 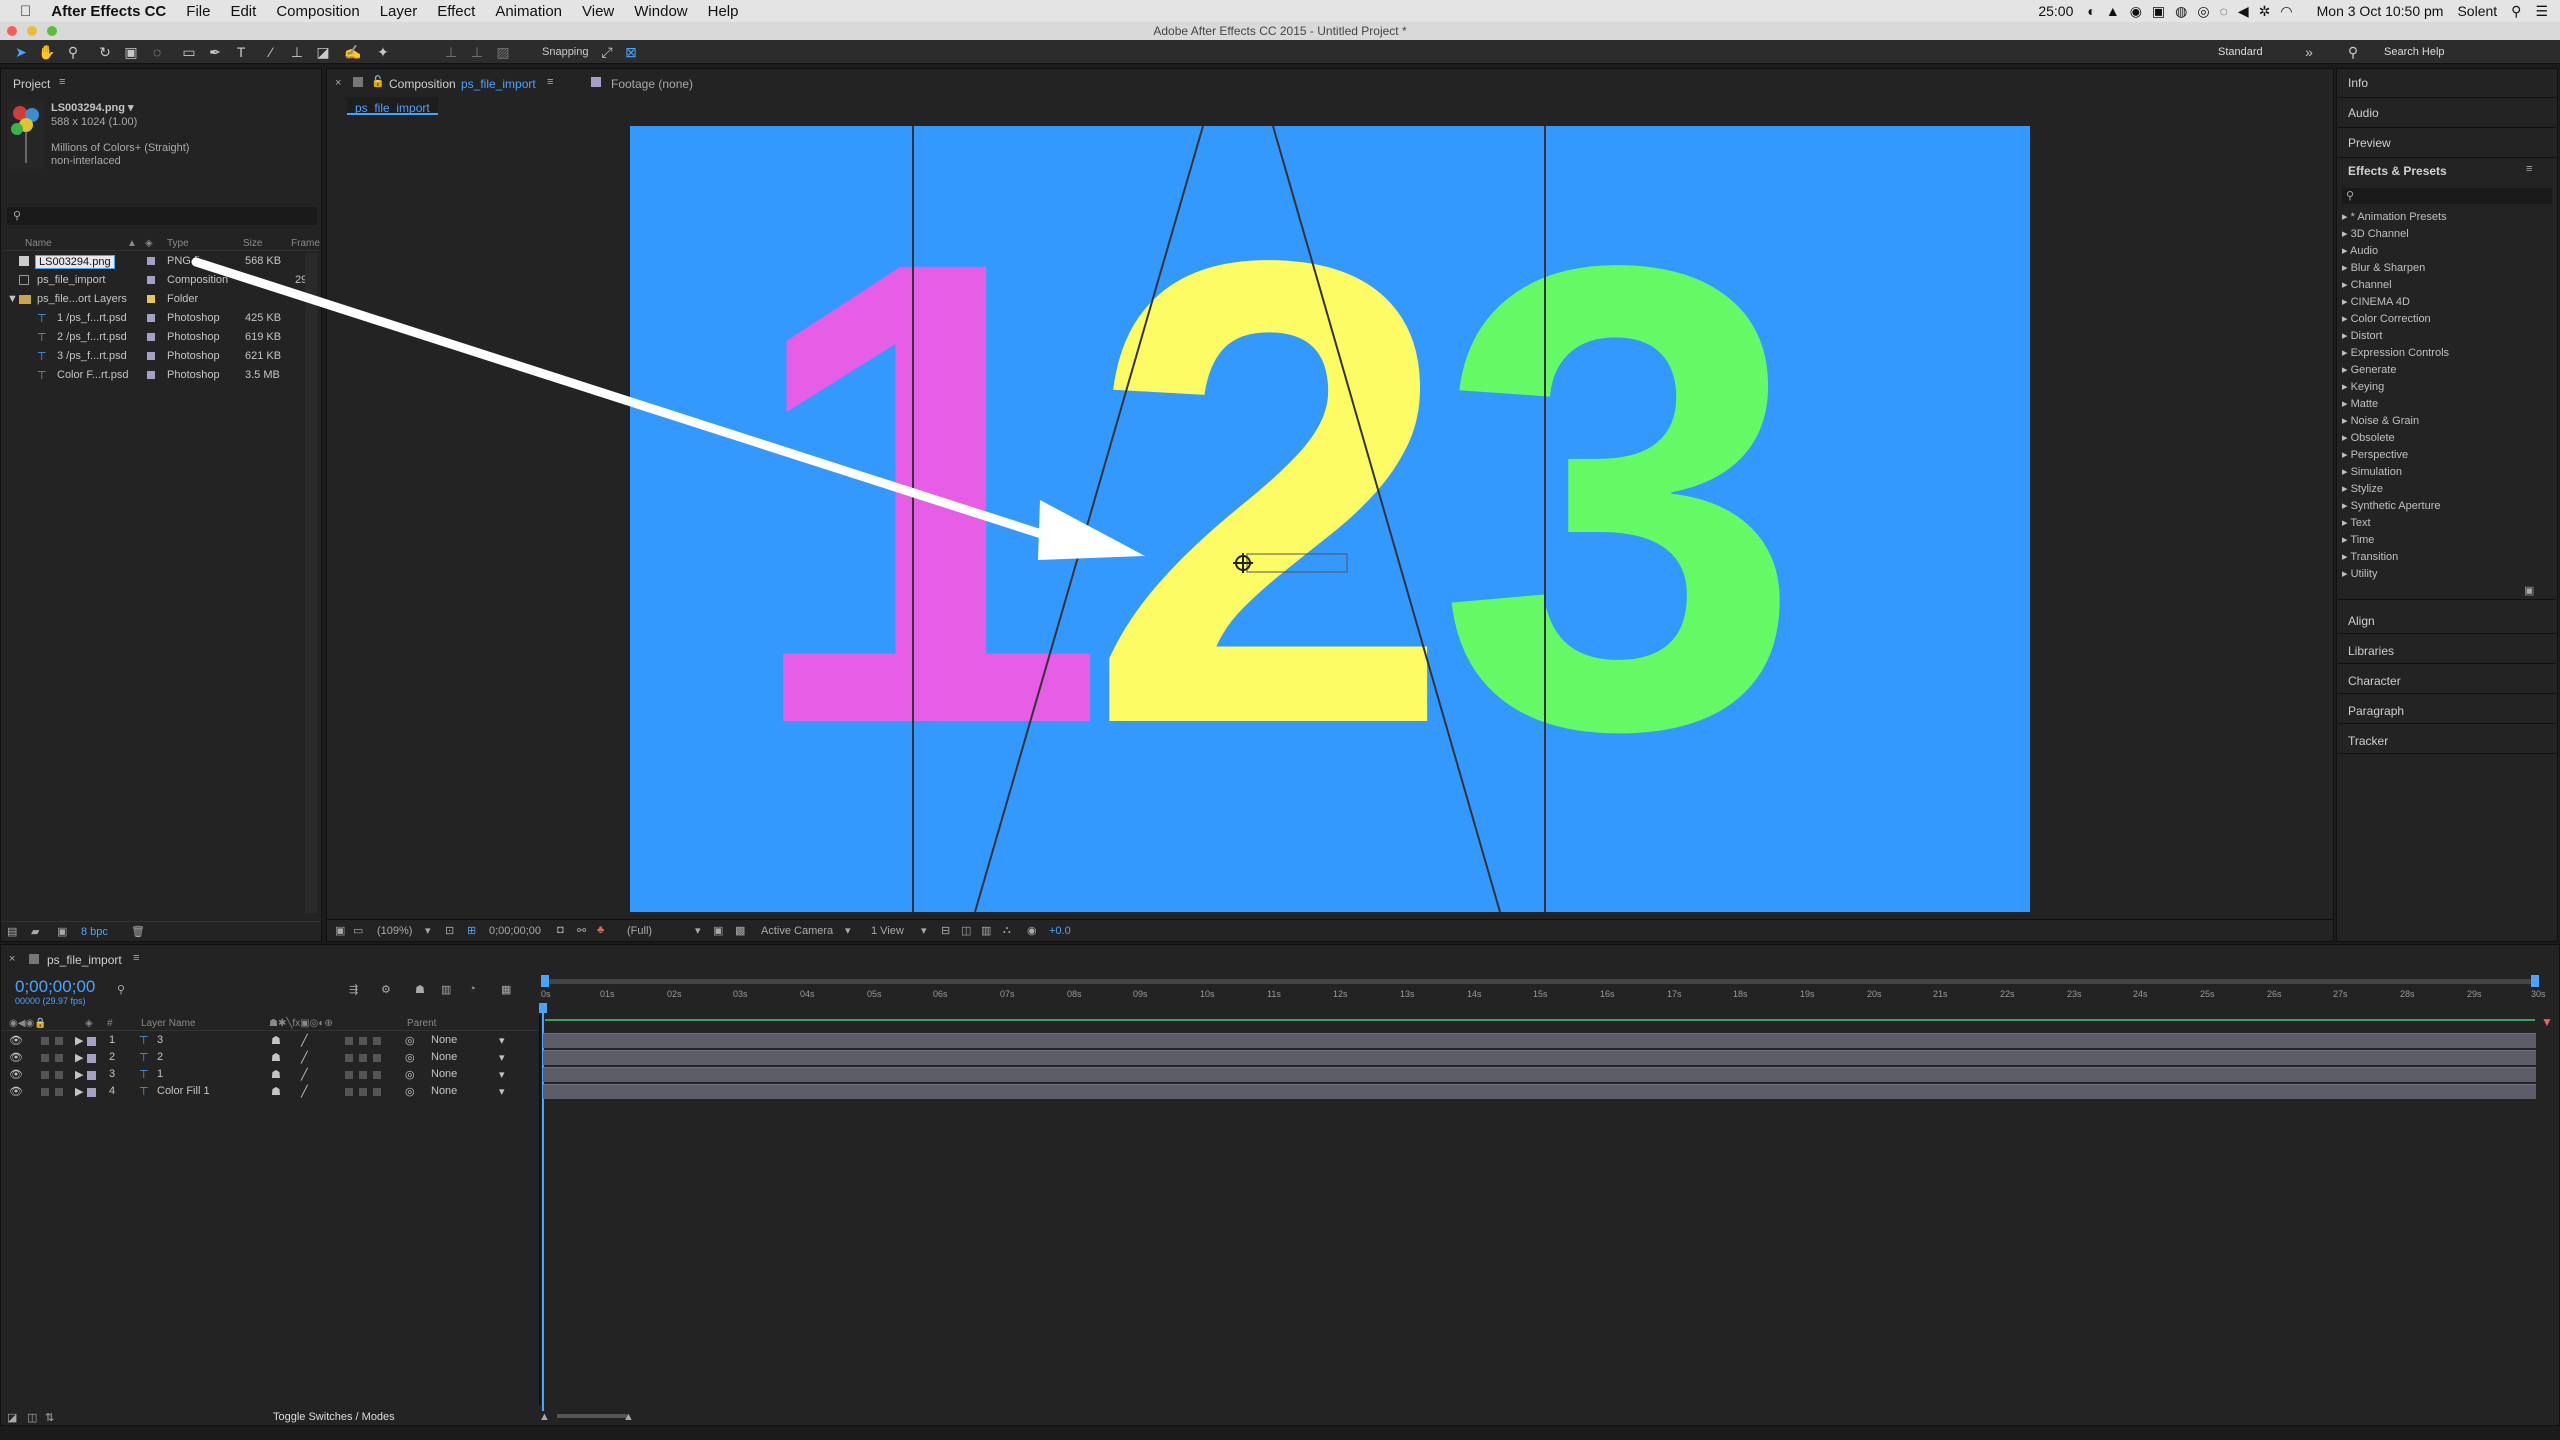 I want to click on draft-3d-icon: ⚙, so click(x=386, y=989).